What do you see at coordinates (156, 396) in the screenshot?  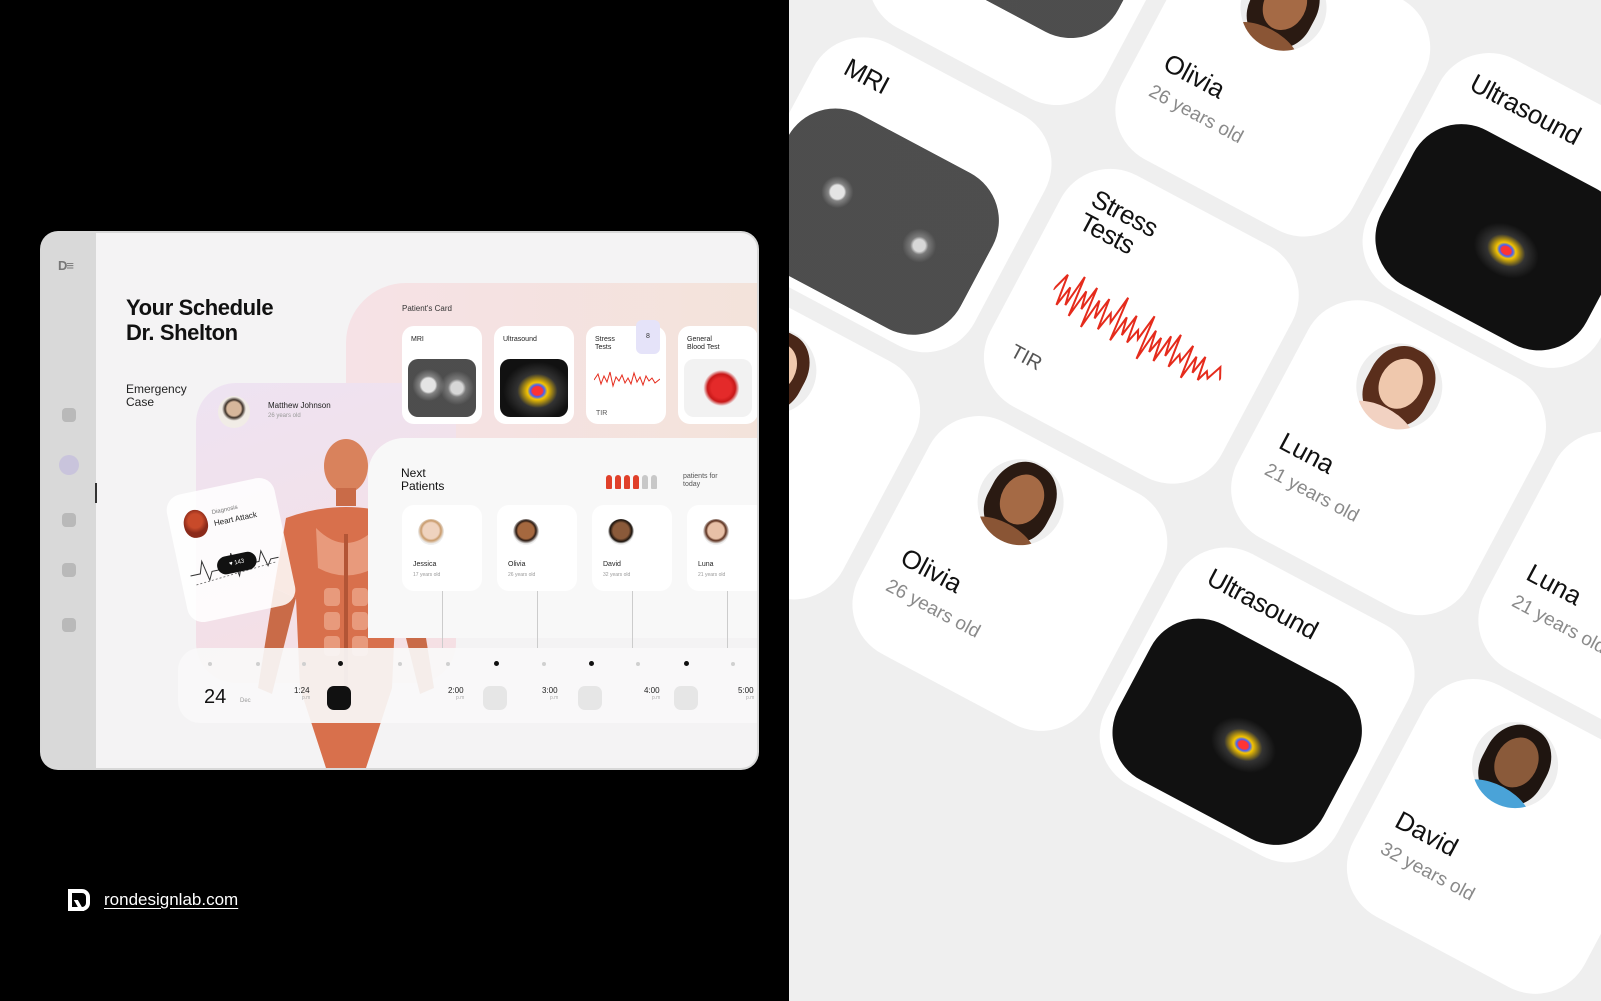 I see `emergency-label: Emergency Case` at bounding box center [156, 396].